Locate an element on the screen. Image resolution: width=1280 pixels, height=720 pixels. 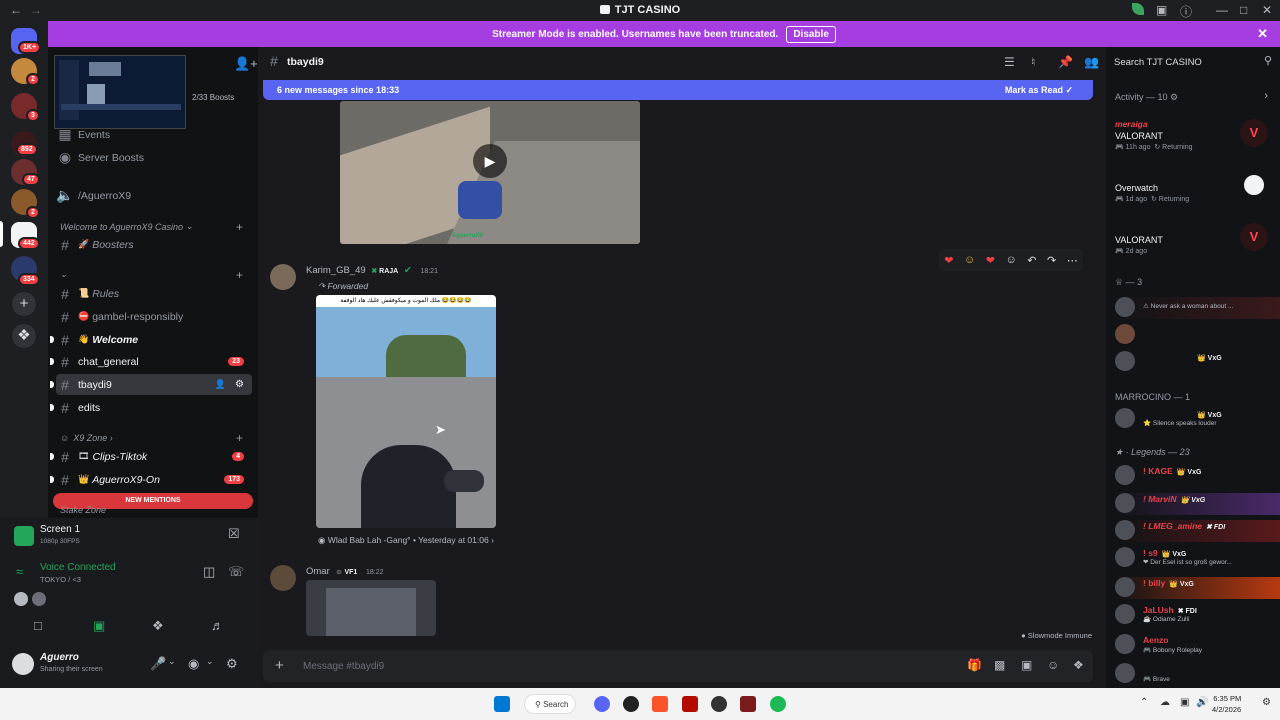
mark-as-read-button: Mark as Read ✓ is located at coordinates (1039, 90).